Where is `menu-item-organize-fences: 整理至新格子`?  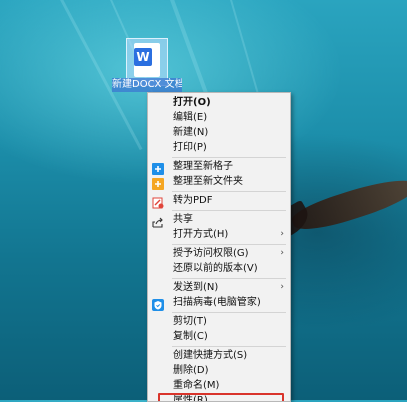
menu-item-organize-fences: 整理至新格子 is located at coordinates (219, 167).